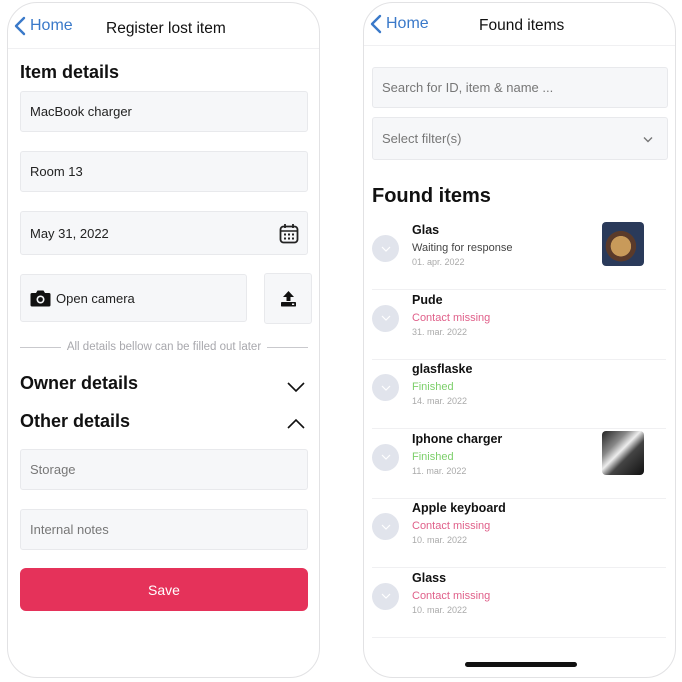  What do you see at coordinates (457, 438) in the screenshot?
I see `item-name: Iphone charger` at bounding box center [457, 438].